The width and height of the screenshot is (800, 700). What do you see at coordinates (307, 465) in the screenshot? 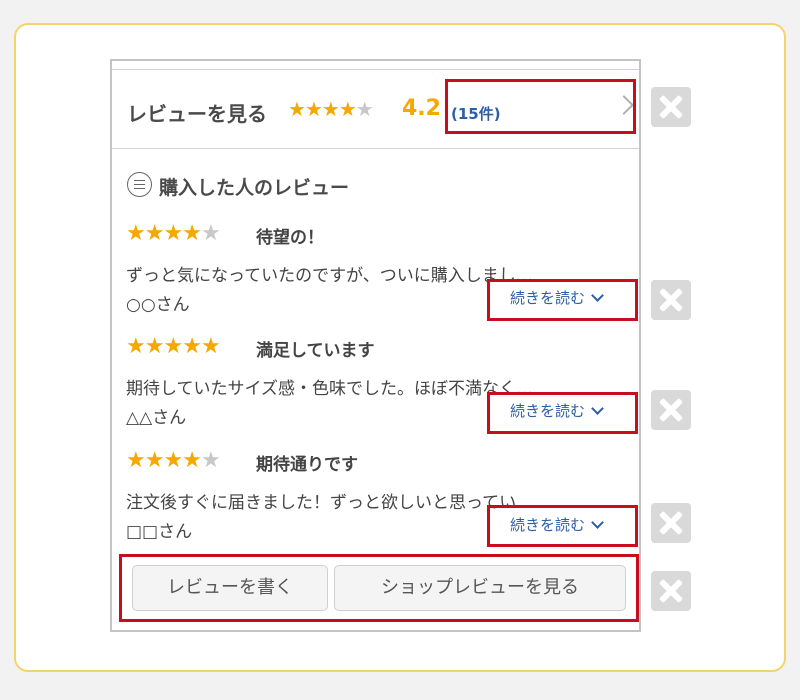
I see `review-title: 期待通りです` at bounding box center [307, 465].